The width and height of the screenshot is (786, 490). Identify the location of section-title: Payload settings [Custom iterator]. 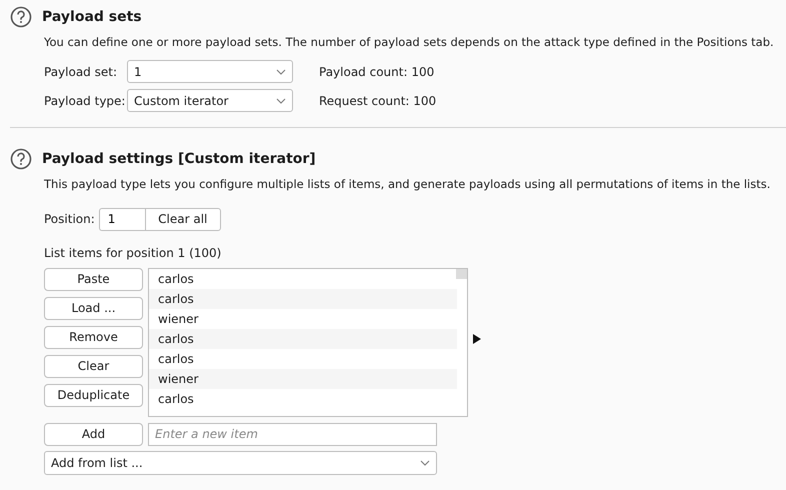
(179, 159).